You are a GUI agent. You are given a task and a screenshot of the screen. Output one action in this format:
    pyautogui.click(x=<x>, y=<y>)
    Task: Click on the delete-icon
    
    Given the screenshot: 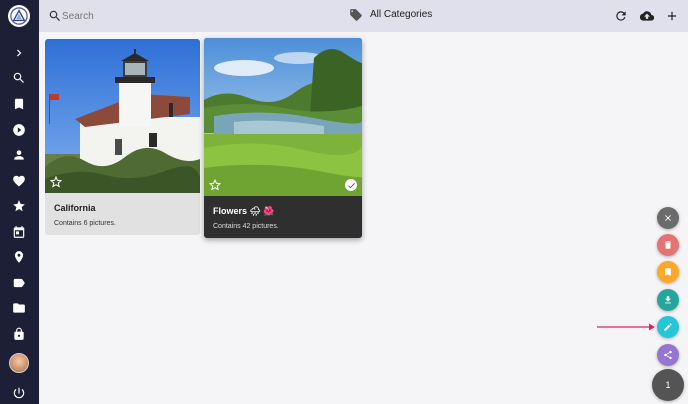 What is the action you would take?
    pyautogui.click(x=668, y=245)
    